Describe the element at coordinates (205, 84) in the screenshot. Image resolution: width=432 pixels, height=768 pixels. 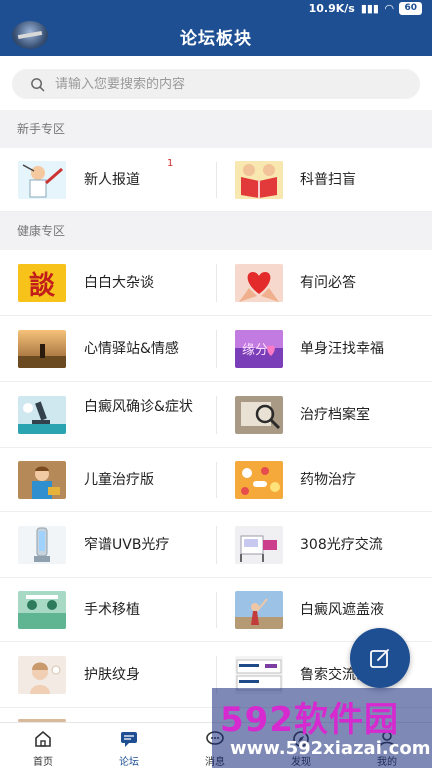
I see `search-input` at that location.